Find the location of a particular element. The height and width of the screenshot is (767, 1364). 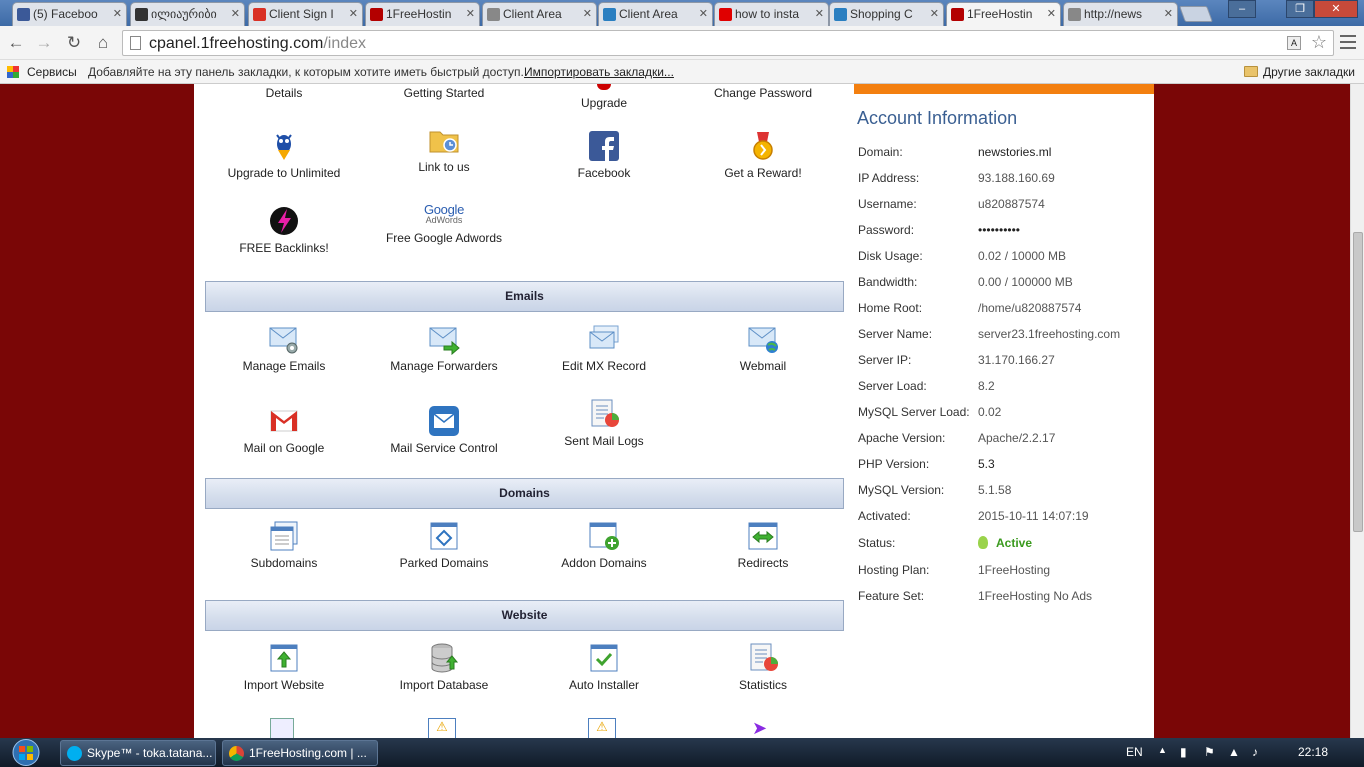

info-key: Domain: is located at coordinates (880, 152).